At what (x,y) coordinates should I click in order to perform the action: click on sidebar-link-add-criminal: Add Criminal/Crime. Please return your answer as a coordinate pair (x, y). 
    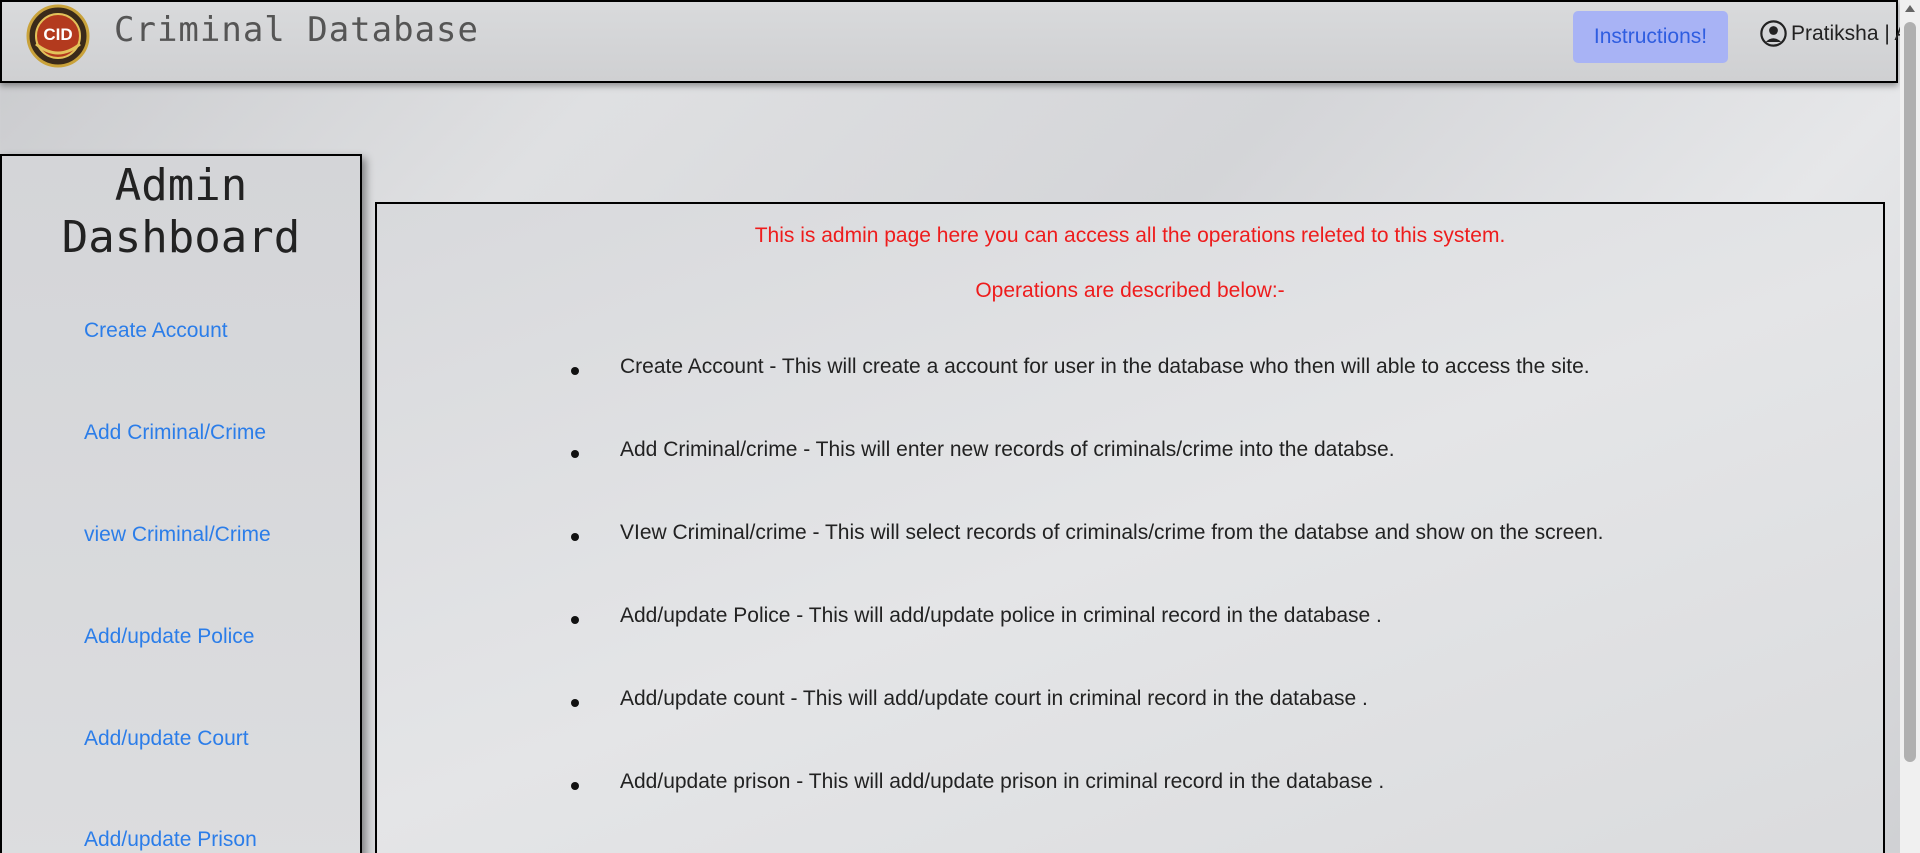
    Looking at the image, I should click on (175, 432).